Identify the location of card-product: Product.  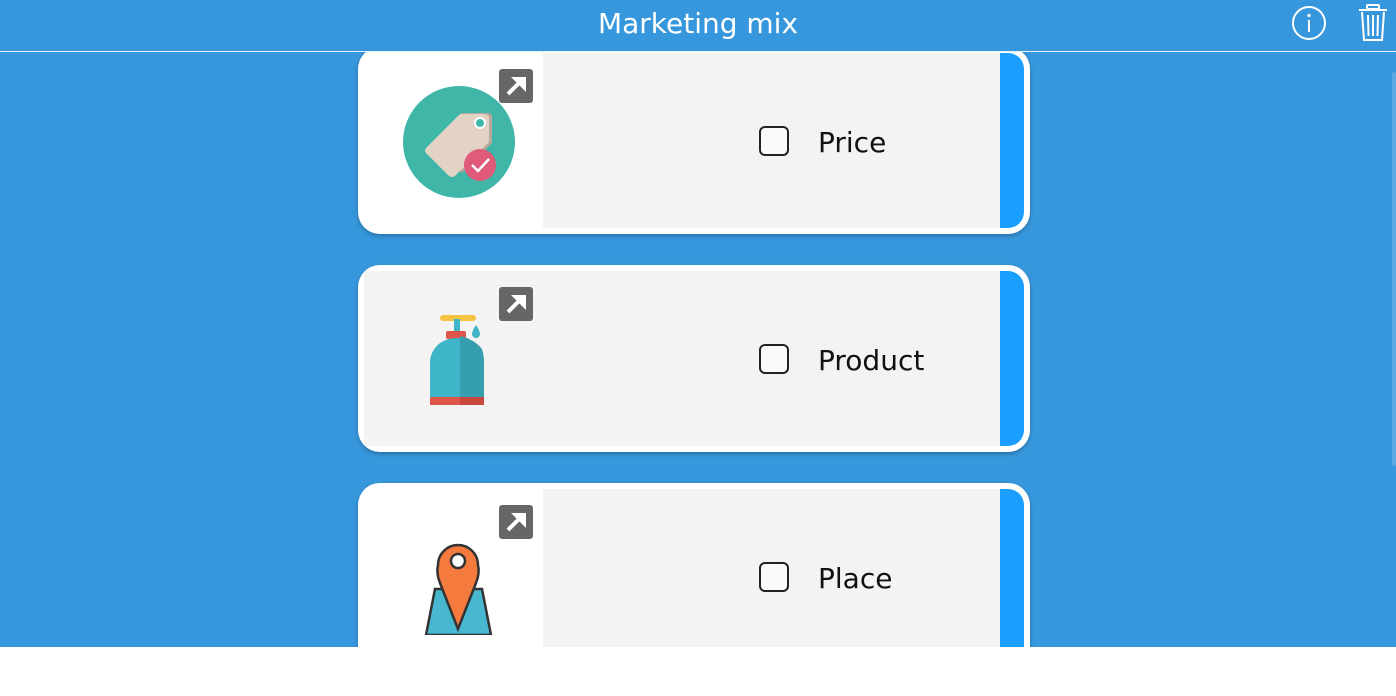
(694, 358).